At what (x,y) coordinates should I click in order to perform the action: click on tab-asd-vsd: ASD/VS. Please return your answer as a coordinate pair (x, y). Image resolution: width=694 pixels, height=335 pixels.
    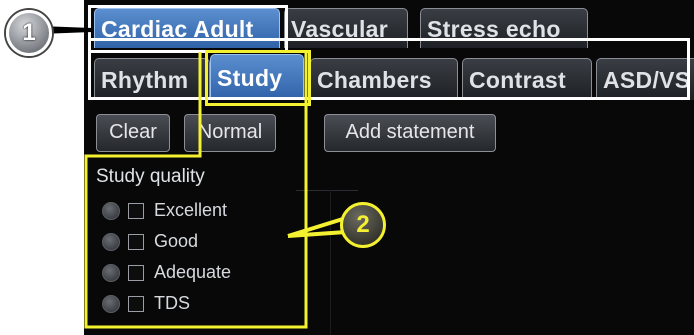
    Looking at the image, I should click on (645, 79).